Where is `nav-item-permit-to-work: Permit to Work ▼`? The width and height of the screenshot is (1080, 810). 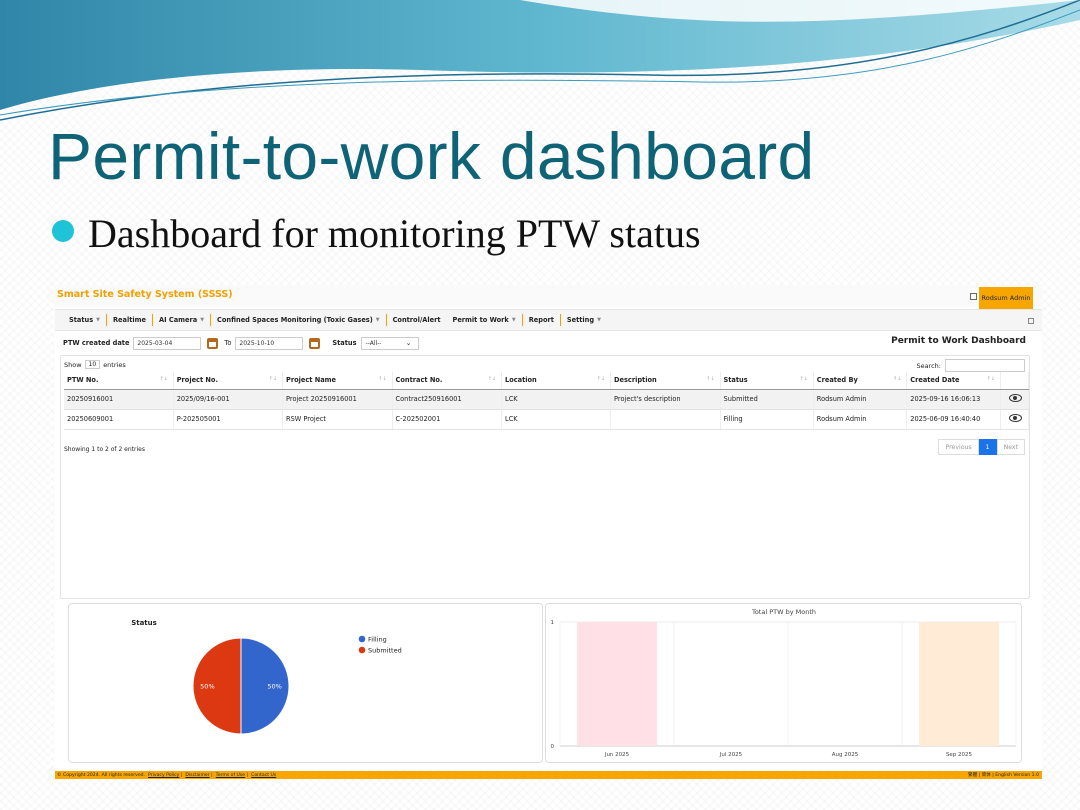 nav-item-permit-to-work: Permit to Work ▼ is located at coordinates (484, 320).